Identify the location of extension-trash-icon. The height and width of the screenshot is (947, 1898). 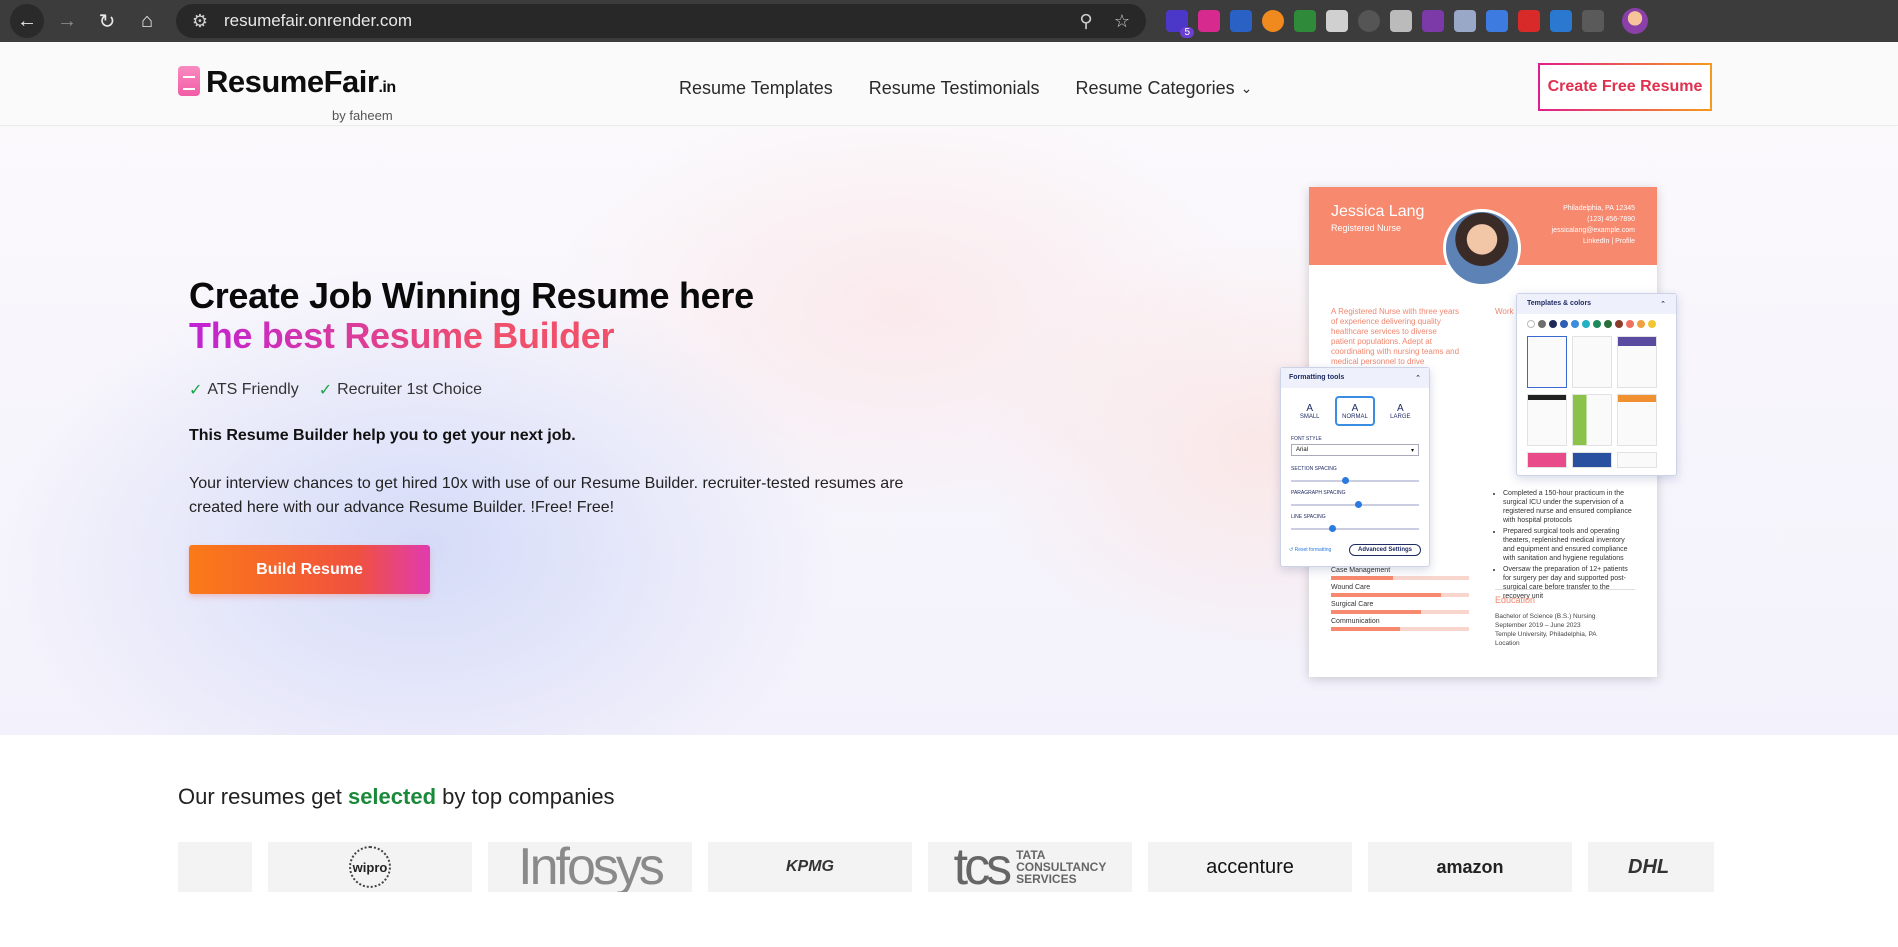
(1401, 21).